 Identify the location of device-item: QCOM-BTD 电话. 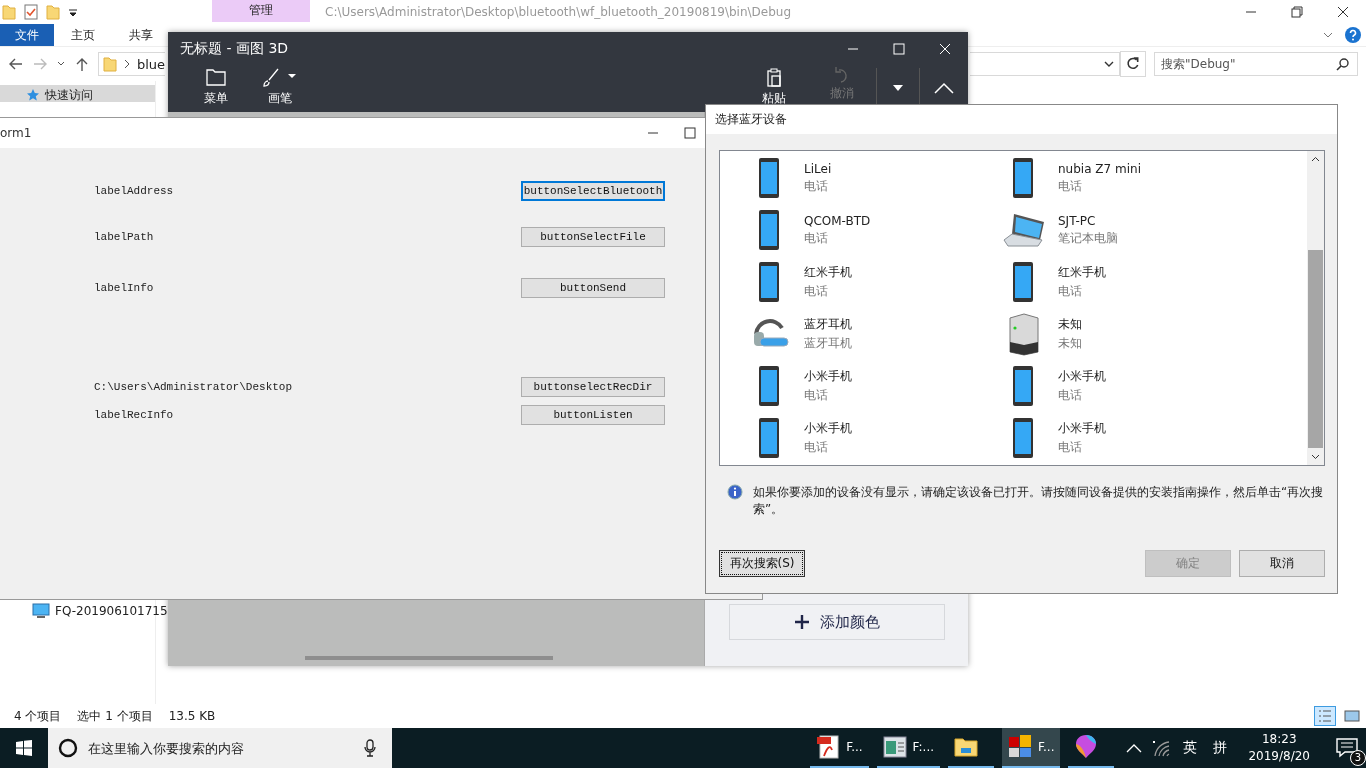
(877, 230).